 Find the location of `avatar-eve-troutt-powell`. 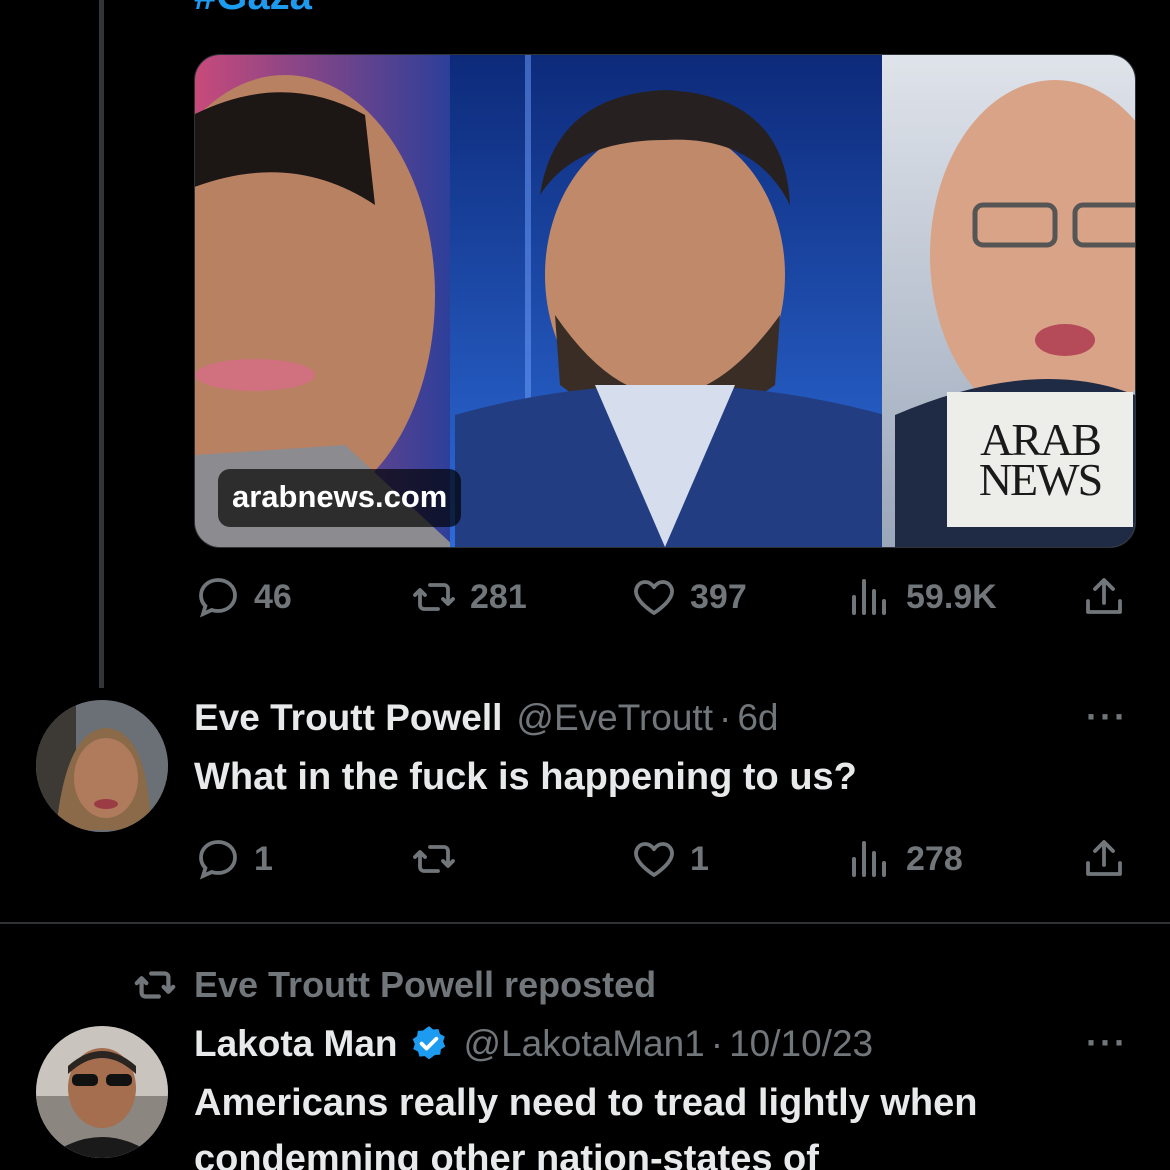

avatar-eve-troutt-powell is located at coordinates (102, 766).